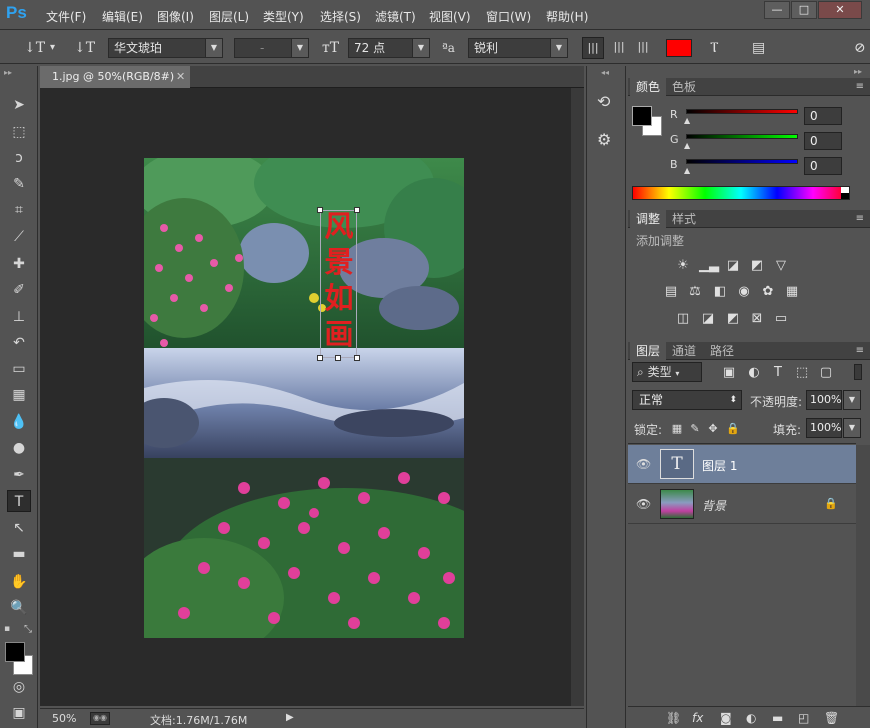 This screenshot has height=728, width=870. I want to click on exposure-icon: ◩, so click(757, 266).